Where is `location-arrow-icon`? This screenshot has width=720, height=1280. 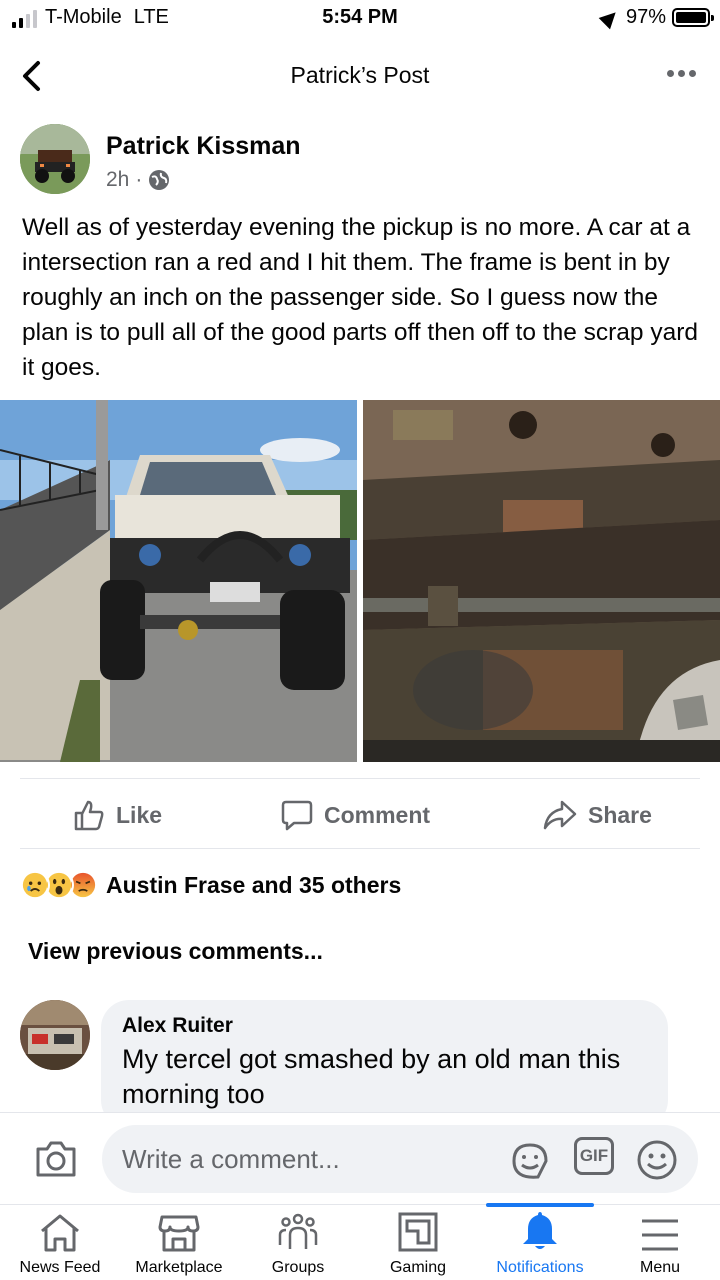 location-arrow-icon is located at coordinates (610, 17).